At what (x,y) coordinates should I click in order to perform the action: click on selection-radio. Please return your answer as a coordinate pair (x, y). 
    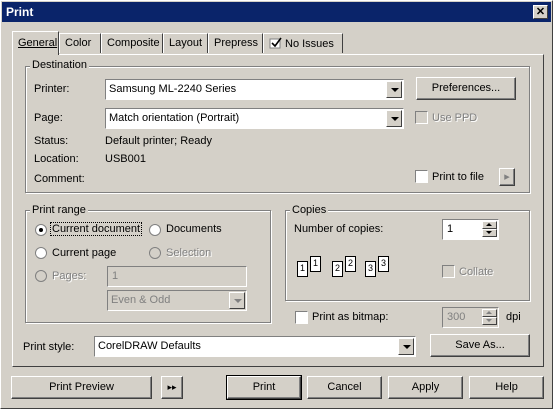
    Looking at the image, I should click on (155, 253).